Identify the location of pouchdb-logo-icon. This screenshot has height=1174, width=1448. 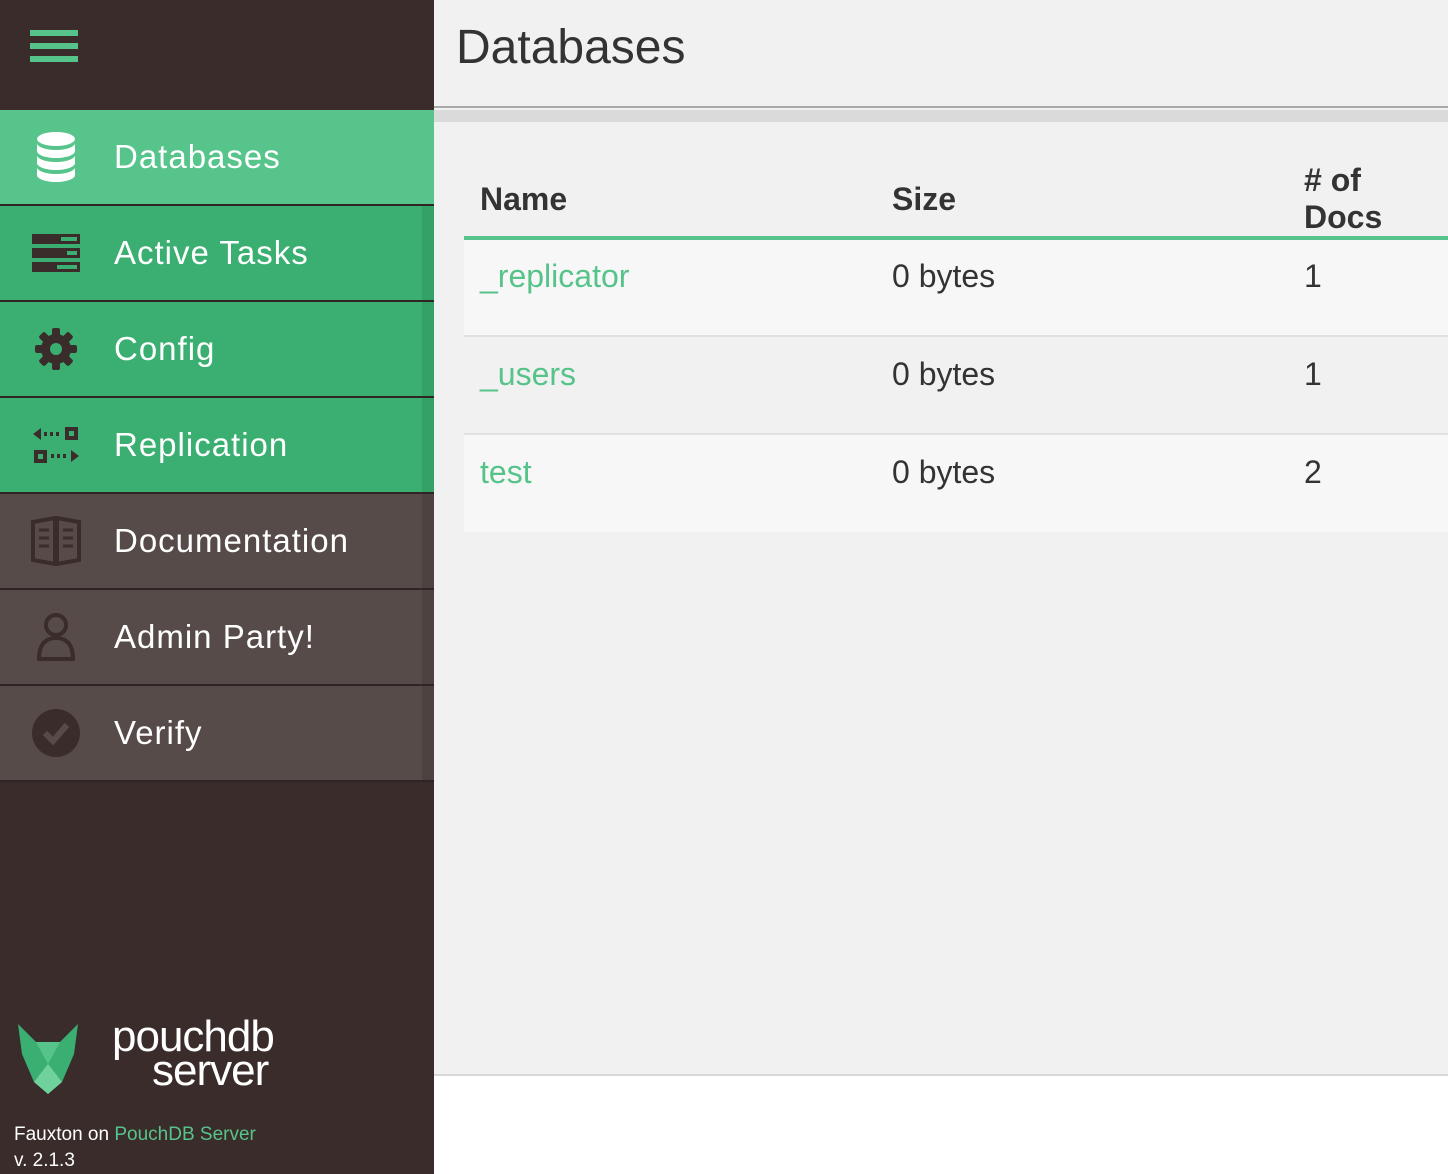
(48, 1059).